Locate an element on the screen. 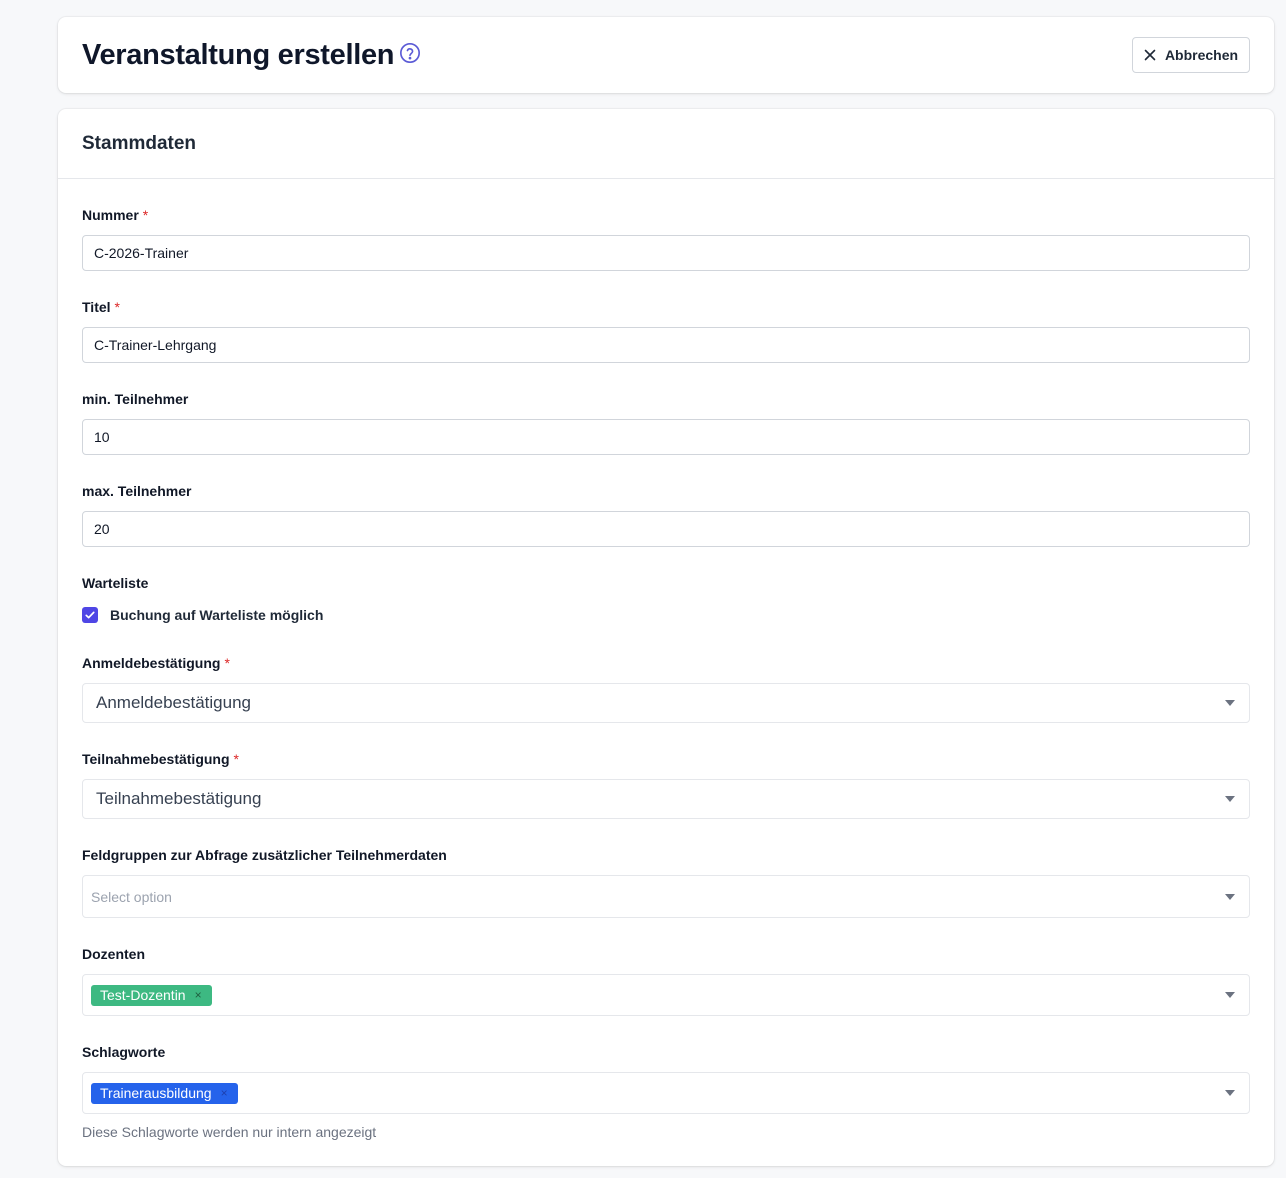 Image resolution: width=1286 pixels, height=1178 pixels. schlagwort-tag-label: Trainerausbildung is located at coordinates (156, 1093).